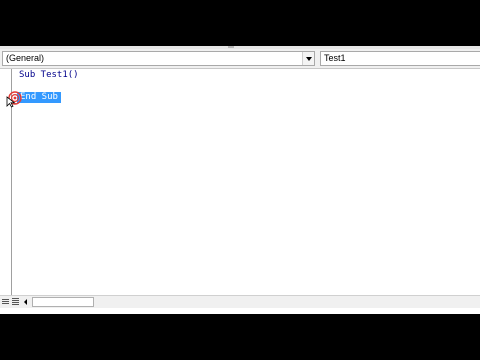 Image resolution: width=480 pixels, height=360 pixels. I want to click on horizontal-scrollbar, so click(63, 302).